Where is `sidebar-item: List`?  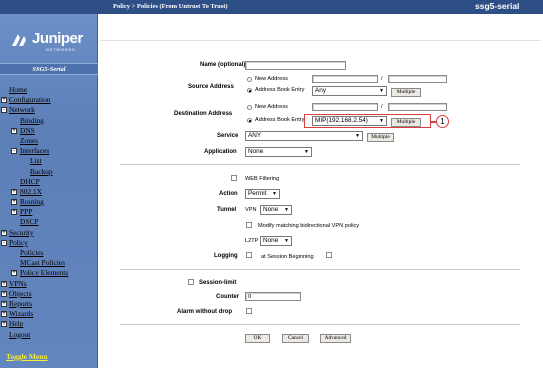
sidebar-item: List is located at coordinates (49, 161).